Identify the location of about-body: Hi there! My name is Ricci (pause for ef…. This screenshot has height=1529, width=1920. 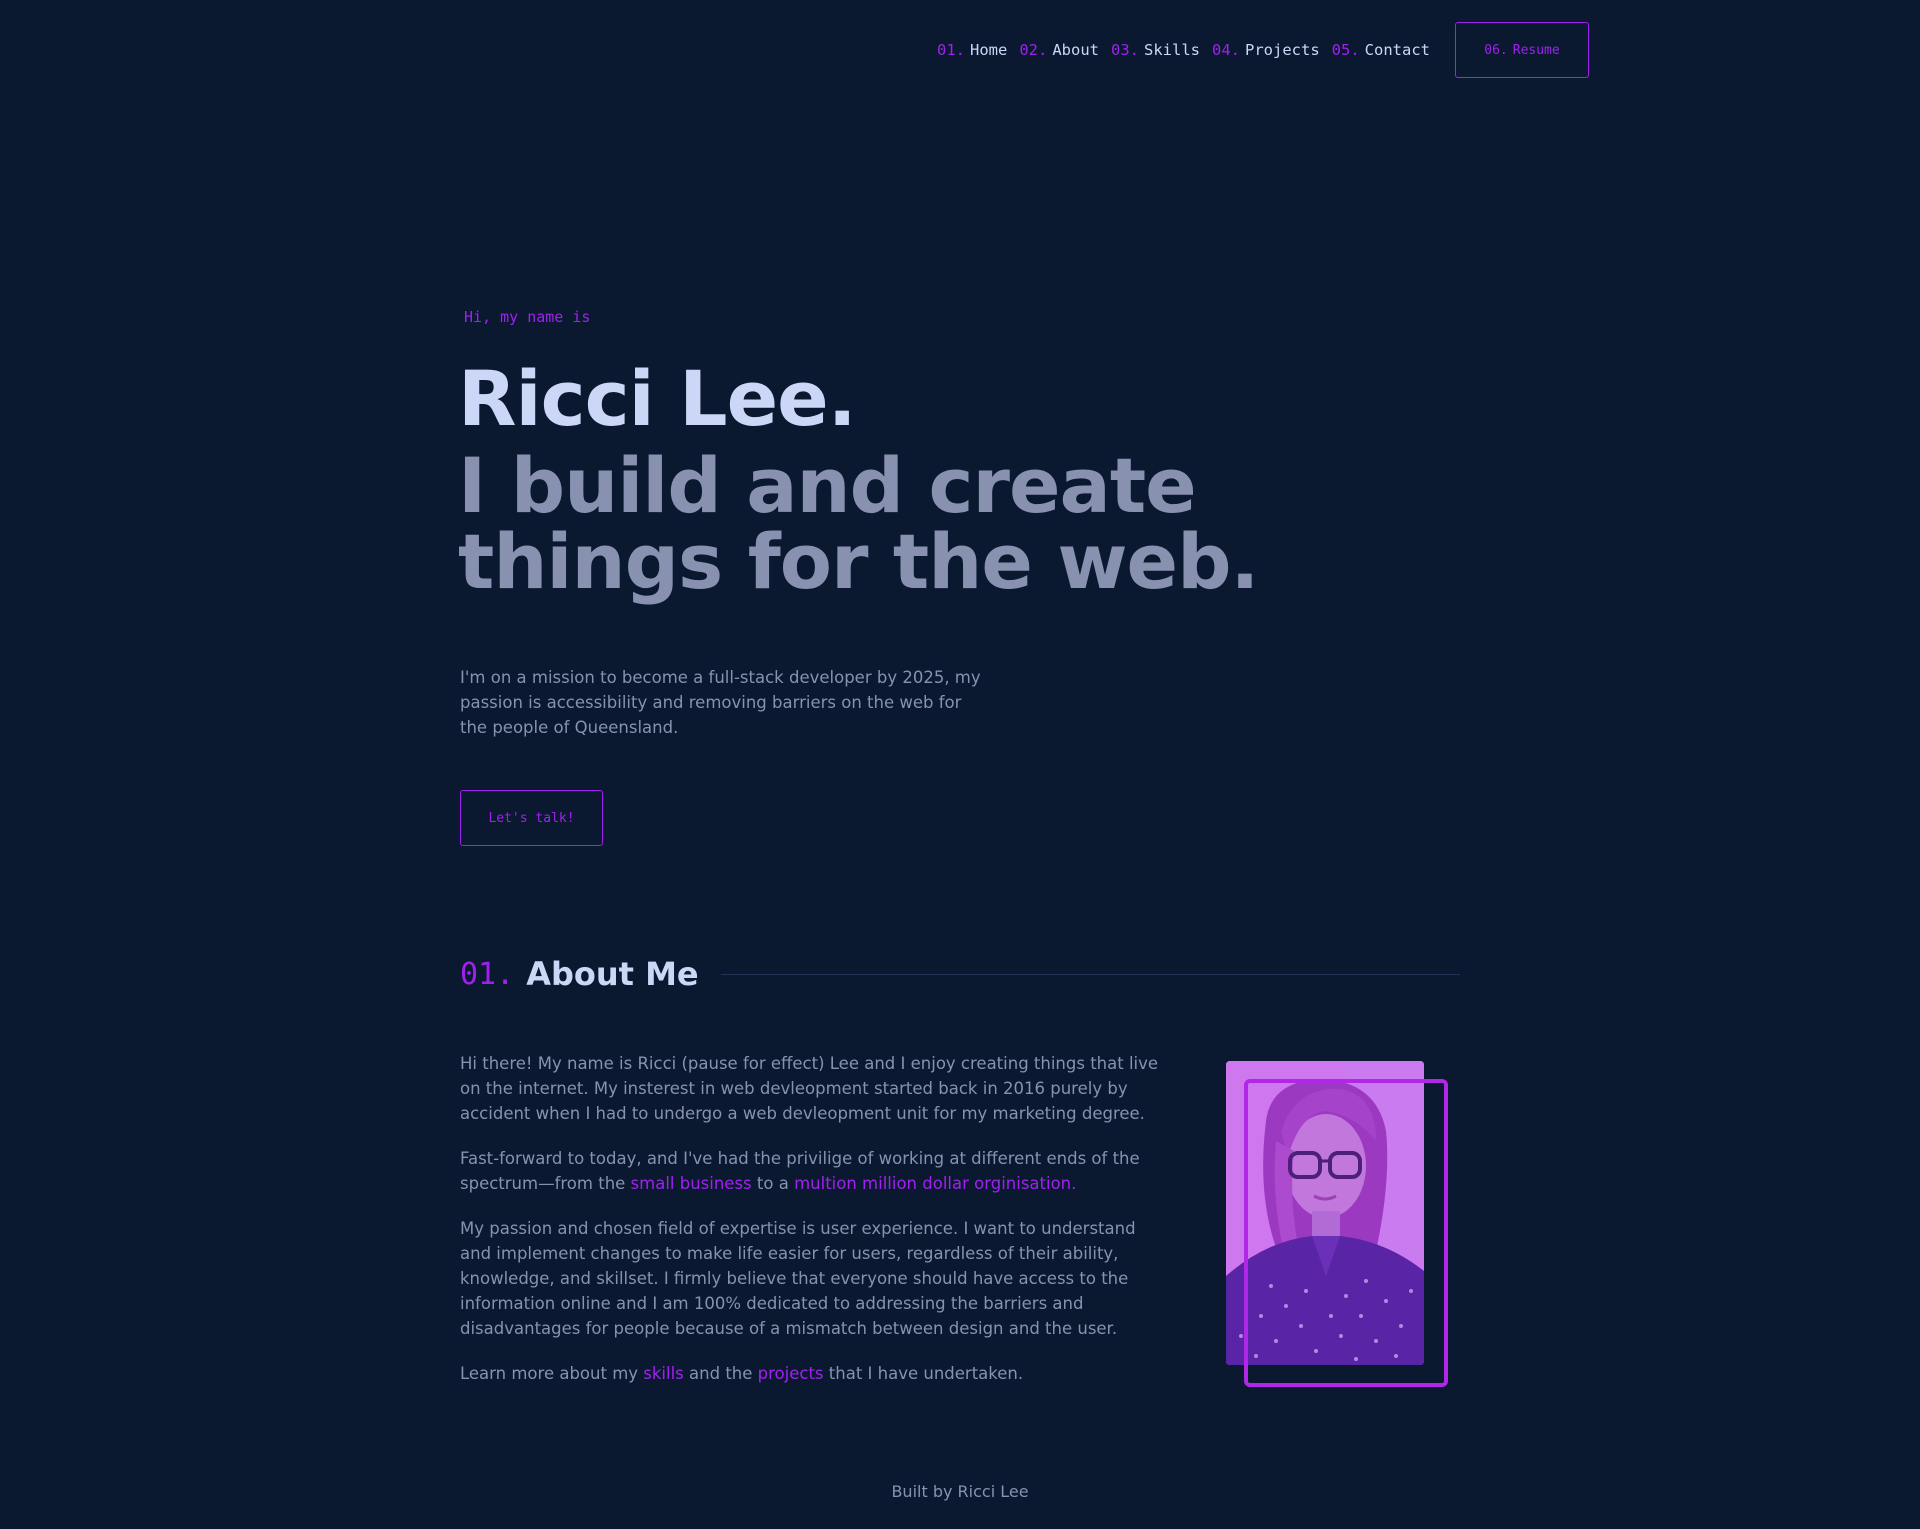
(810, 1228).